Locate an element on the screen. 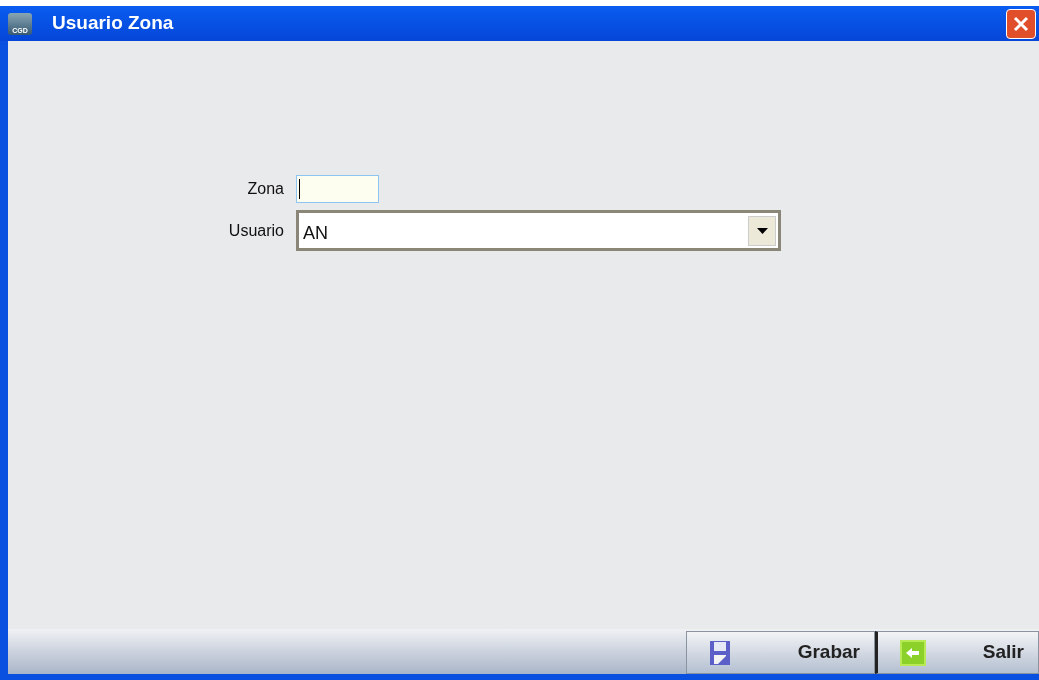 The height and width of the screenshot is (680, 1039). field-label: Usuario is located at coordinates (256, 230).